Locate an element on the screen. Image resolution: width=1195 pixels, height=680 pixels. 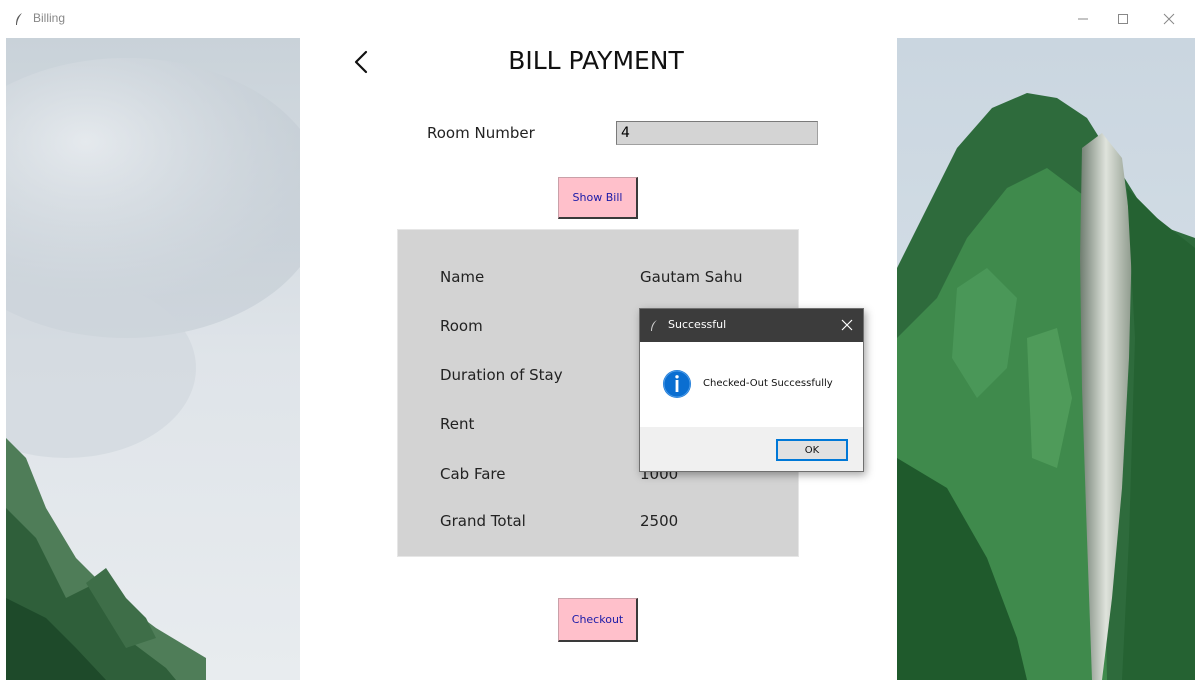
dialog-title: Successful is located at coordinates (697, 324).